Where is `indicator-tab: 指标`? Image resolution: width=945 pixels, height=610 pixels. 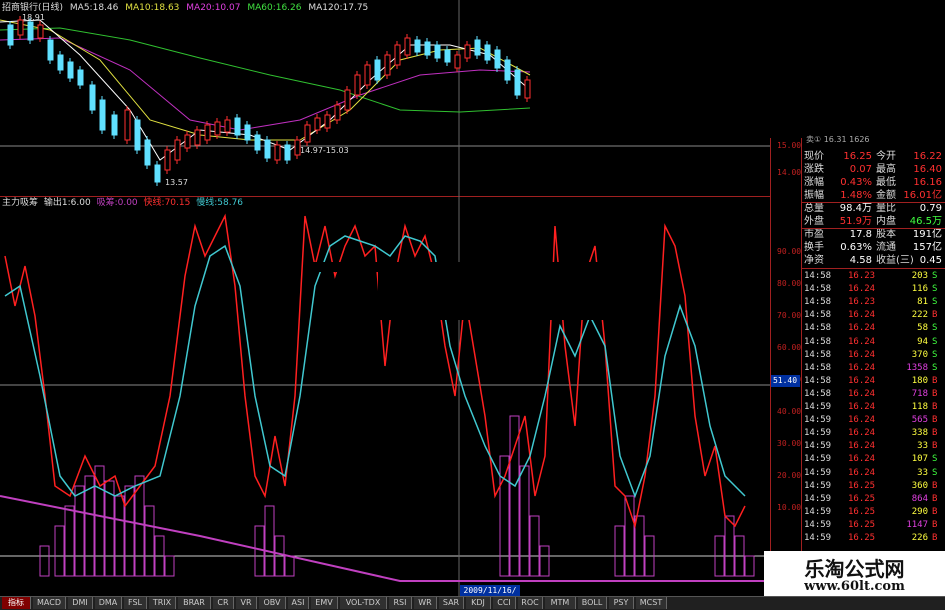
indicator-tab: 指标 is located at coordinates (16, 603).